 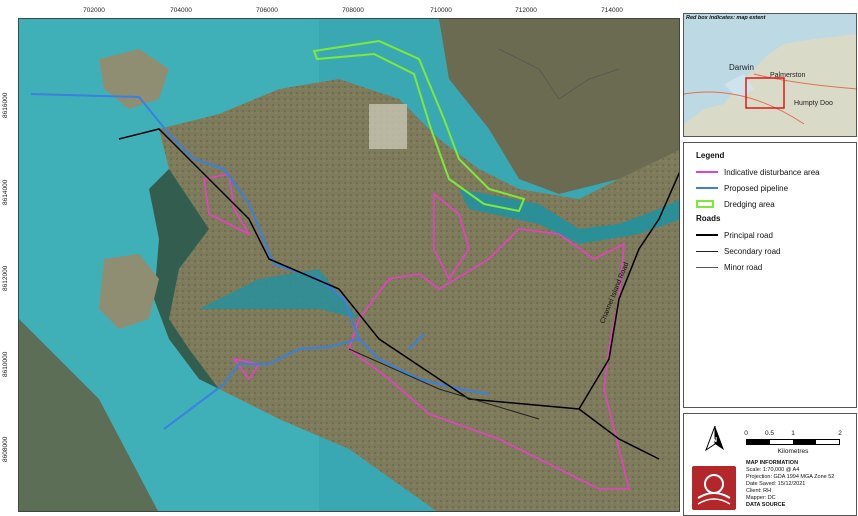 What do you see at coordinates (769, 433) in the screenshot?
I see `scale-label: 0.5` at bounding box center [769, 433].